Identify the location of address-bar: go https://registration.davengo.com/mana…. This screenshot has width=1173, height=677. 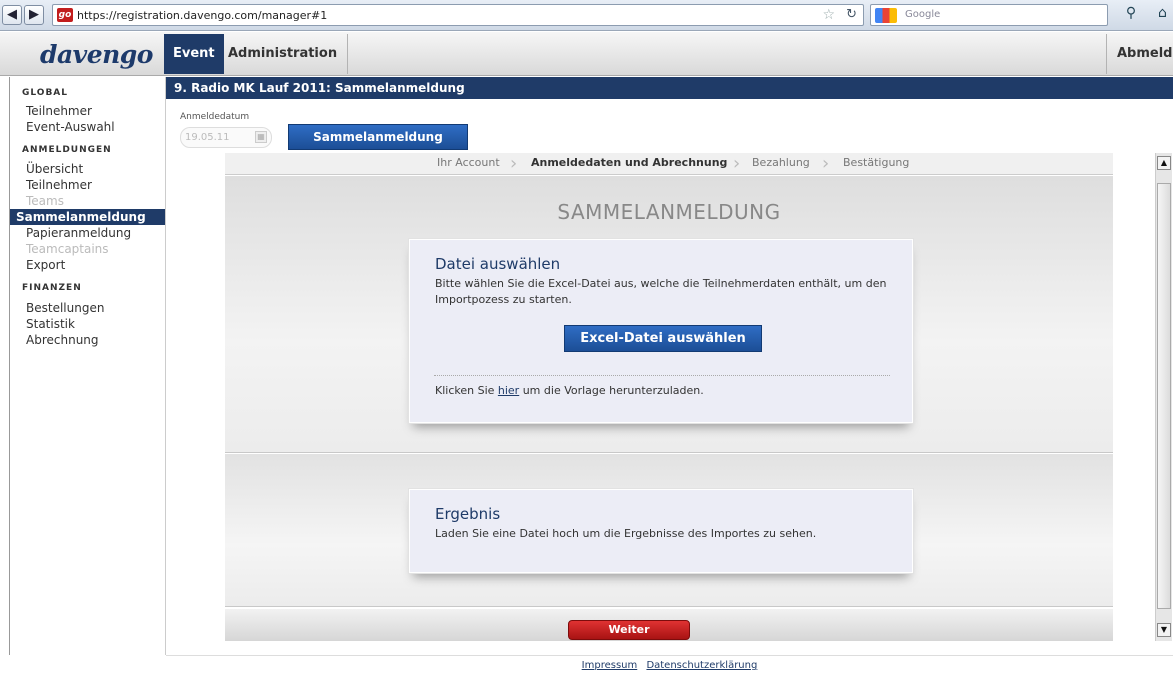
(458, 15).